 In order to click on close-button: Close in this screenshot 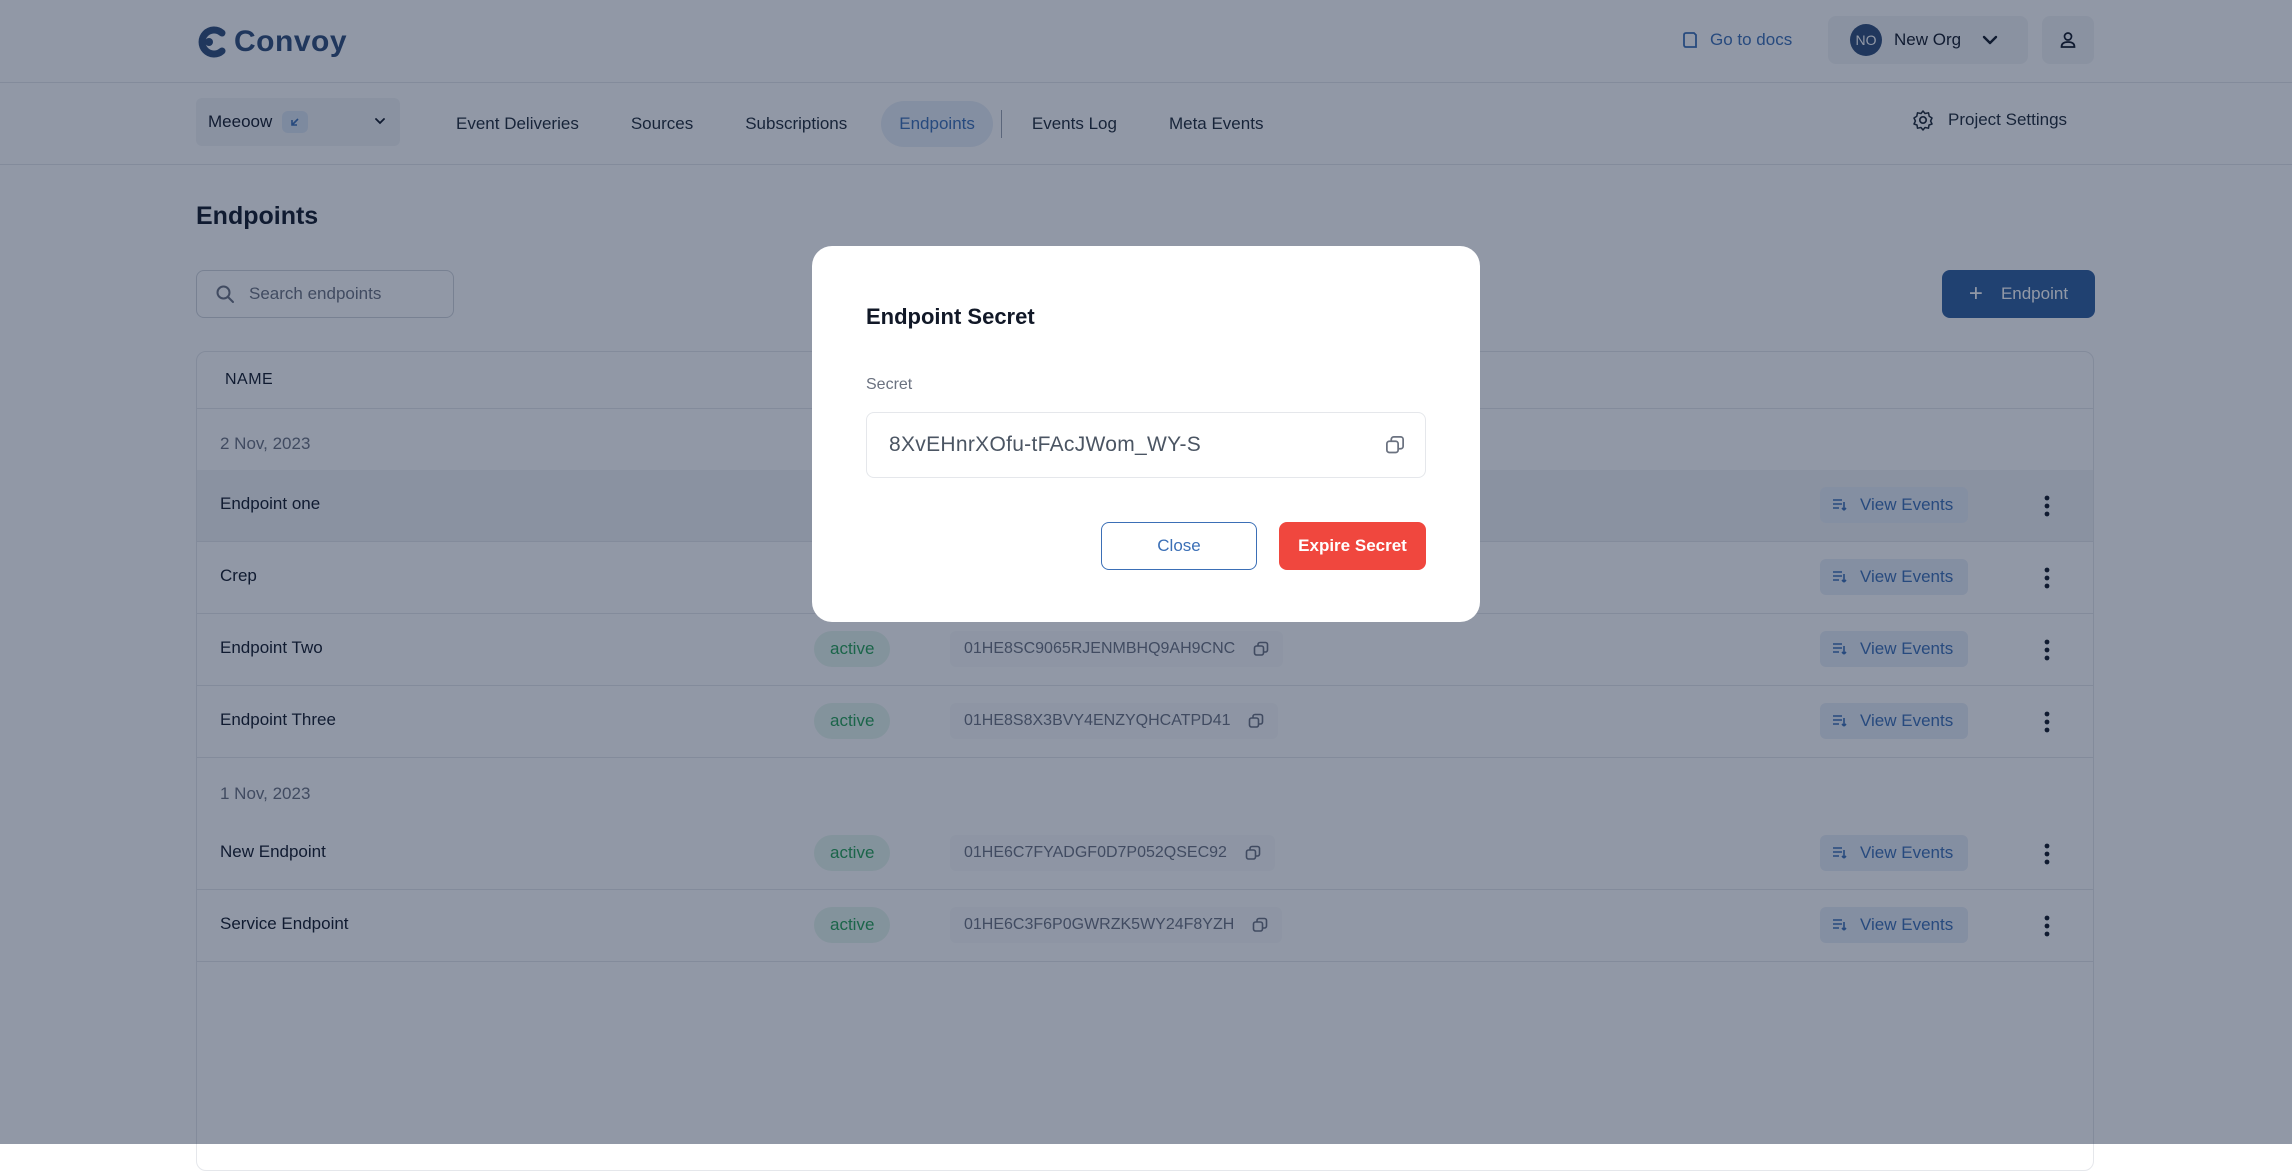, I will do `click(1179, 546)`.